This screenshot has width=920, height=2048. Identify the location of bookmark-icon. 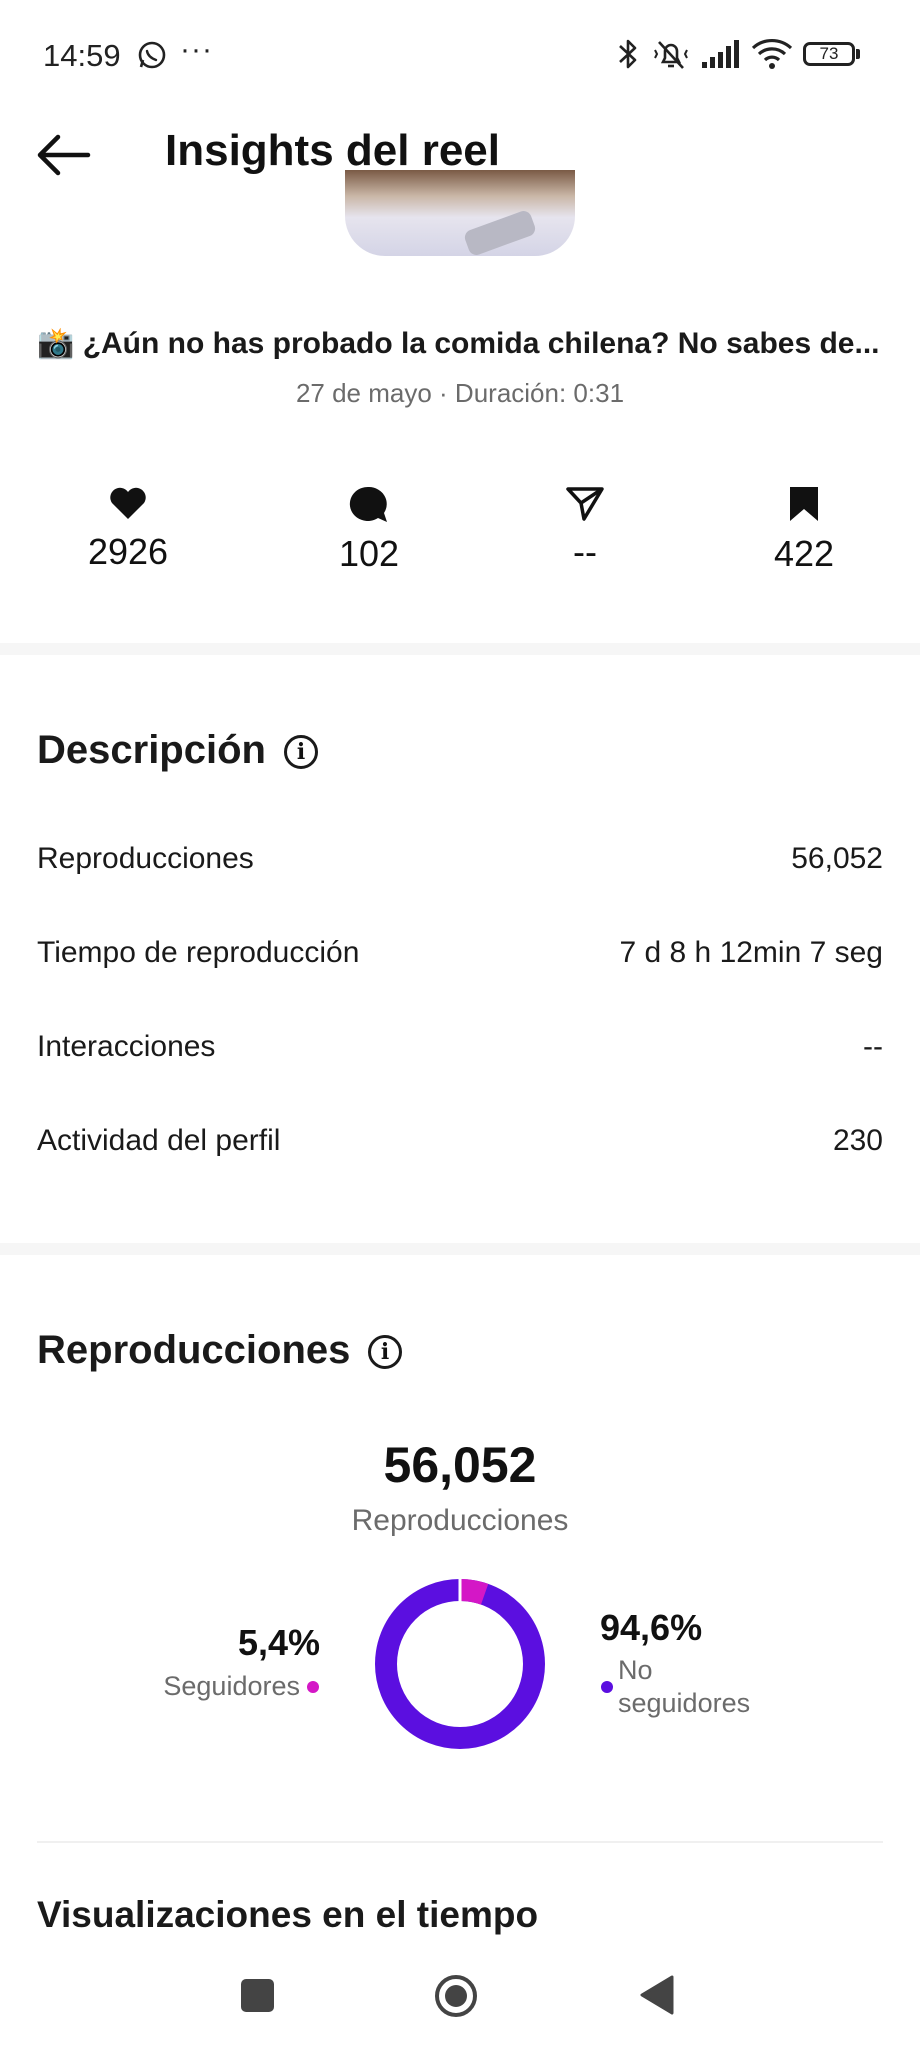
(804, 504).